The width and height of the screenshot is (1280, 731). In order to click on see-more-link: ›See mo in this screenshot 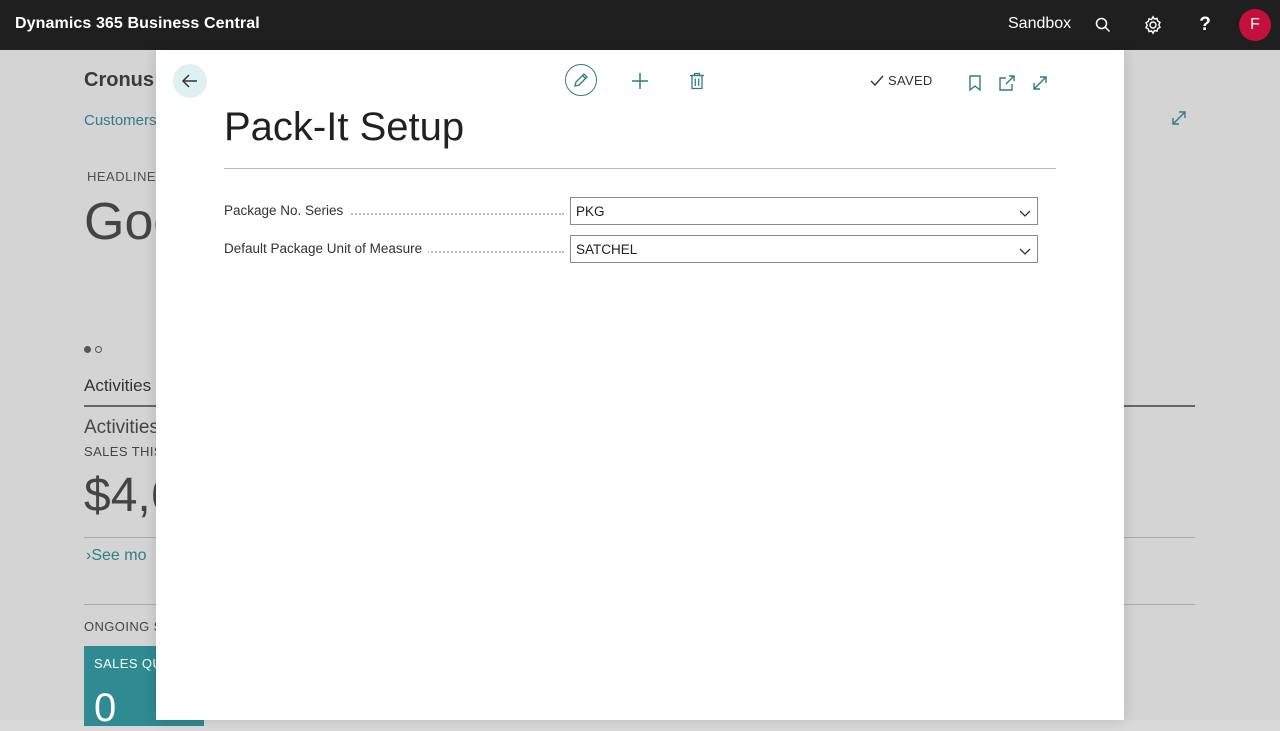, I will do `click(116, 556)`.